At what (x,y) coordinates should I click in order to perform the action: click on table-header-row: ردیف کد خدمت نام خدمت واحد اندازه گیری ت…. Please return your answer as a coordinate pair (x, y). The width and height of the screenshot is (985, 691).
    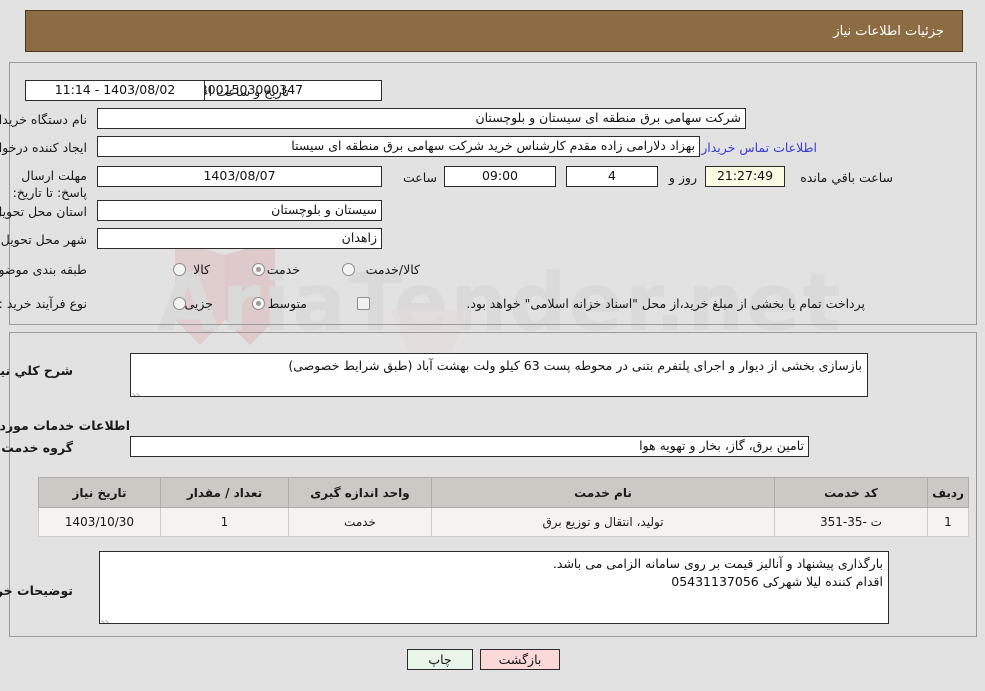
    Looking at the image, I should click on (503, 492).